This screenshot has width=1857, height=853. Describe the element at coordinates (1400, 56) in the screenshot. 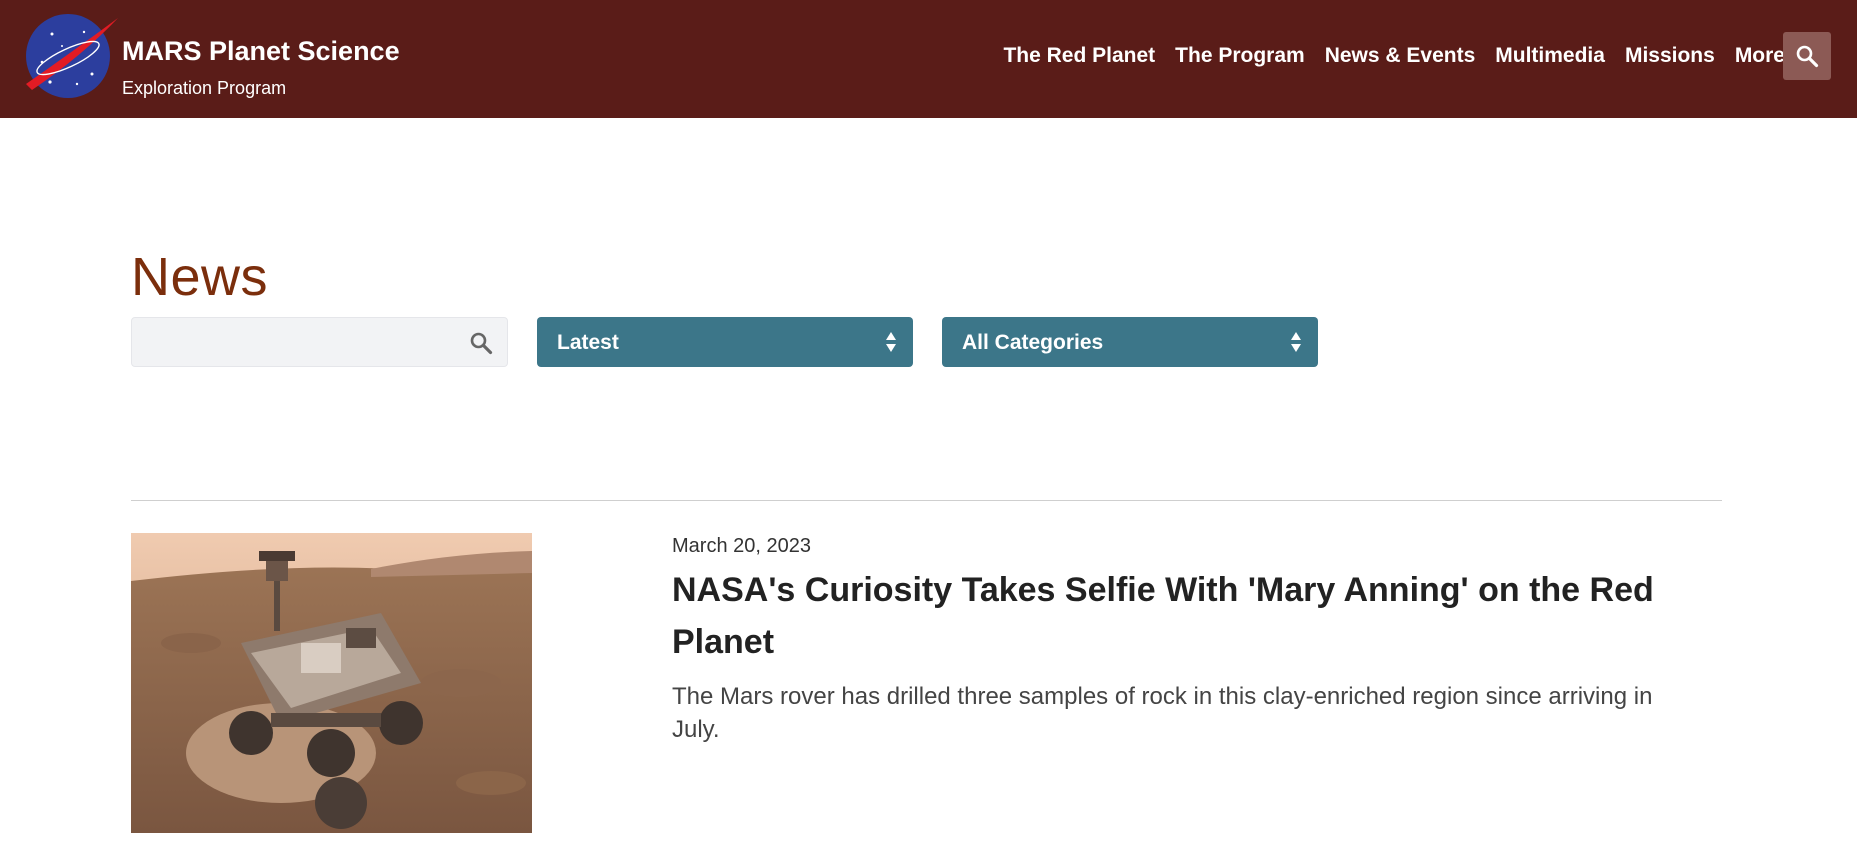

I see `nav-item-news-events: News & Events` at that location.